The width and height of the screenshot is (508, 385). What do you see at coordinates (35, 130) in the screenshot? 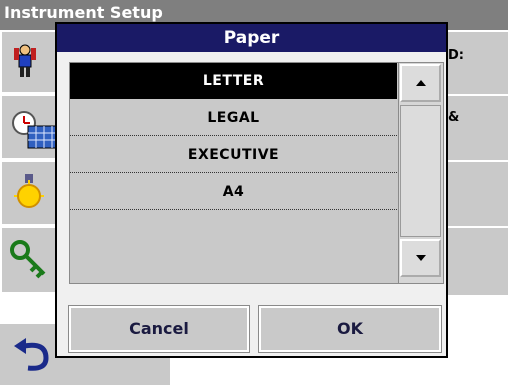
I see `clock-calendar-icon` at bounding box center [35, 130].